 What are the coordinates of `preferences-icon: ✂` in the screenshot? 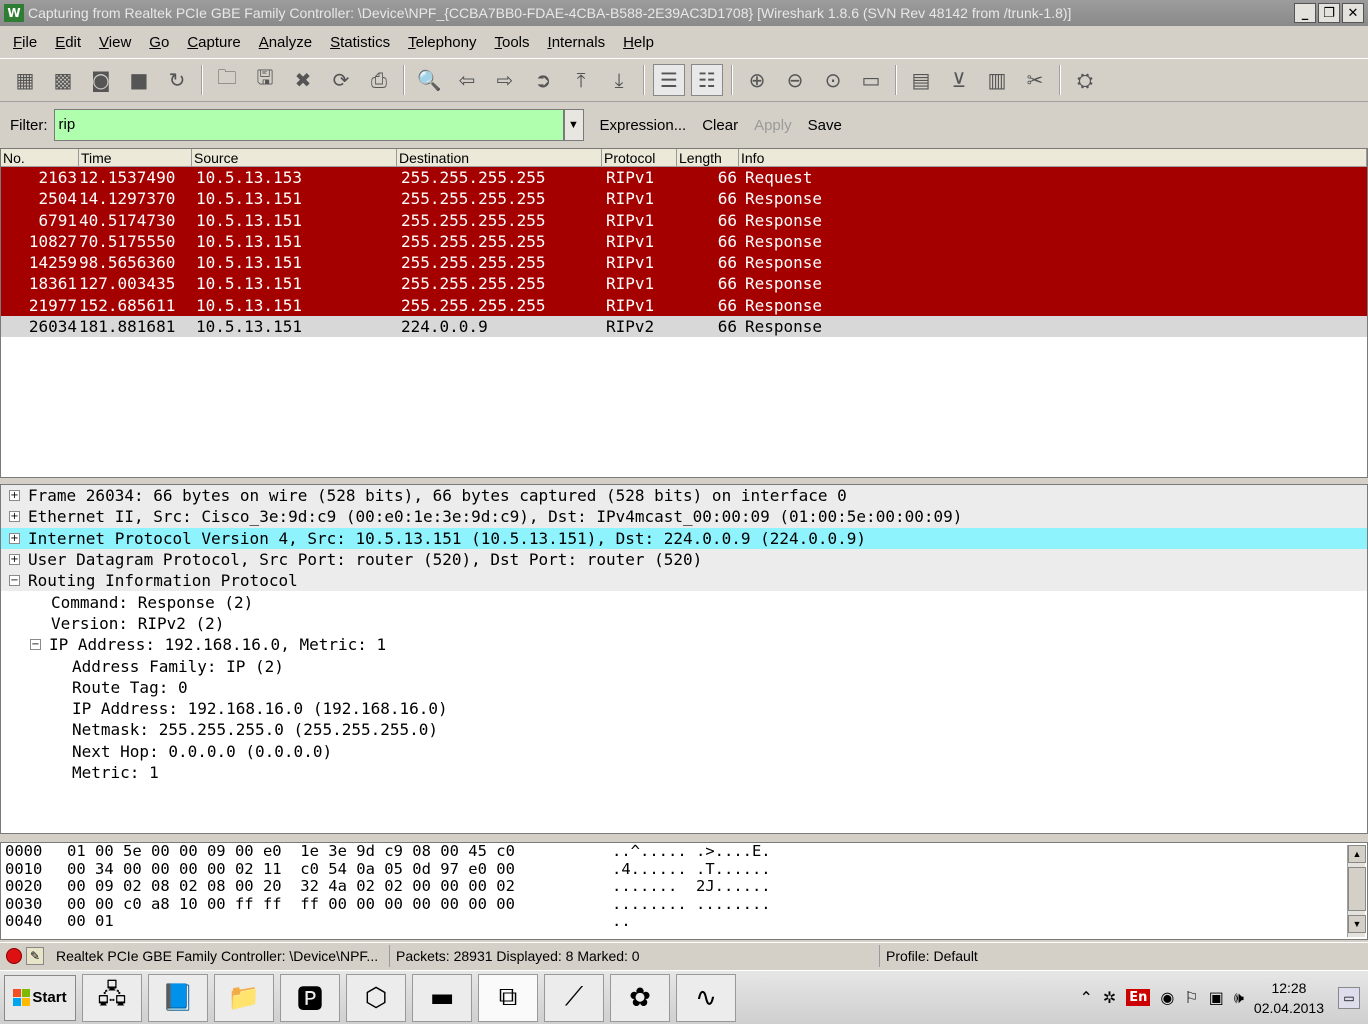 It's located at (1035, 80).